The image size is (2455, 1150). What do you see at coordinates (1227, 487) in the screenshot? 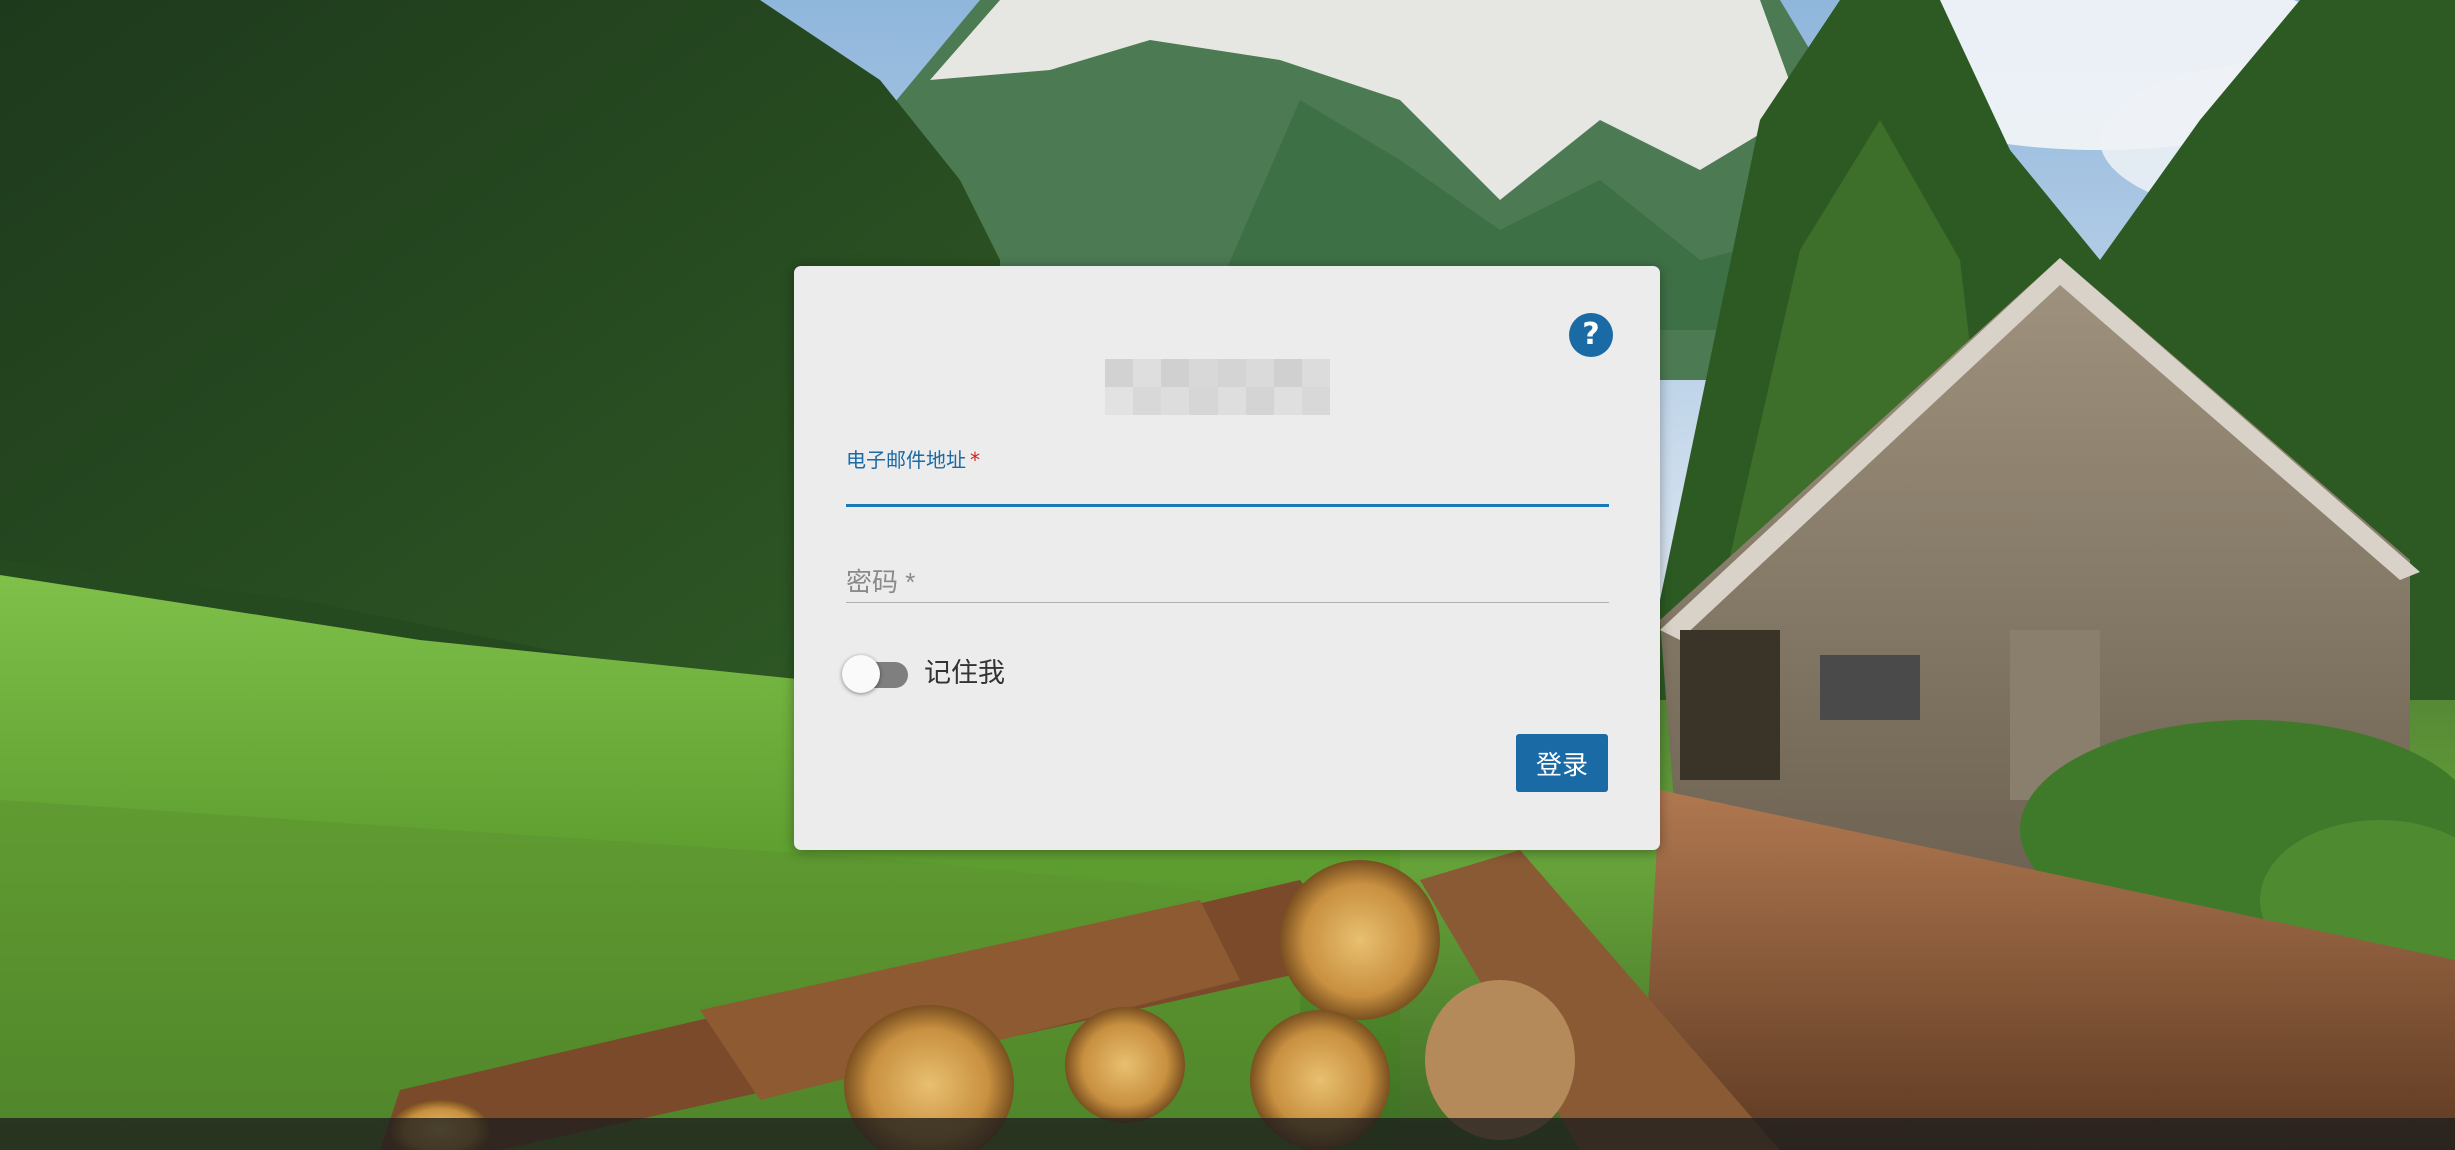
I see `email-field` at bounding box center [1227, 487].